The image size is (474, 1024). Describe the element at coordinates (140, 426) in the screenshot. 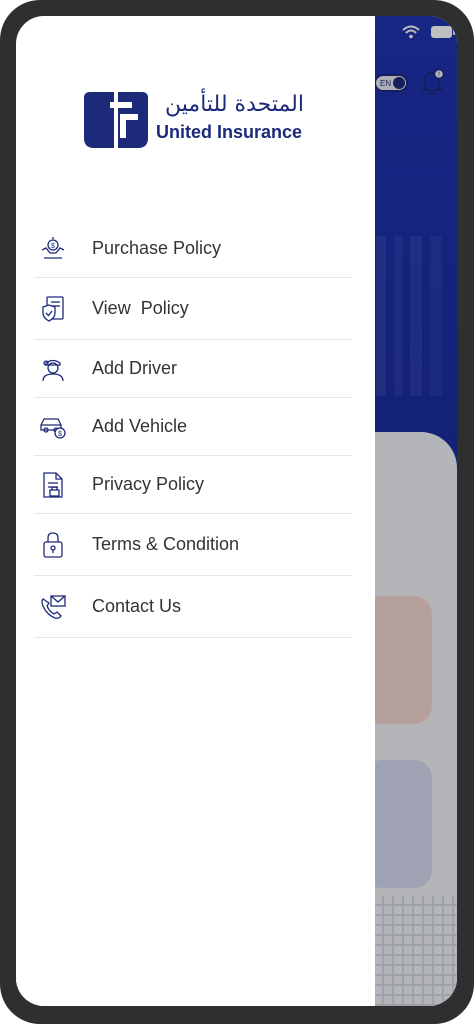

I see `menu-item-label: Add Vehicle` at that location.